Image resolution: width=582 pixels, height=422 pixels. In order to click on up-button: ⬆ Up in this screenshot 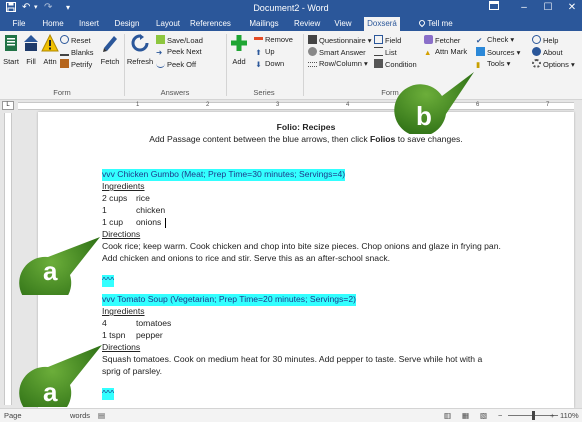, I will do `click(264, 52)`.